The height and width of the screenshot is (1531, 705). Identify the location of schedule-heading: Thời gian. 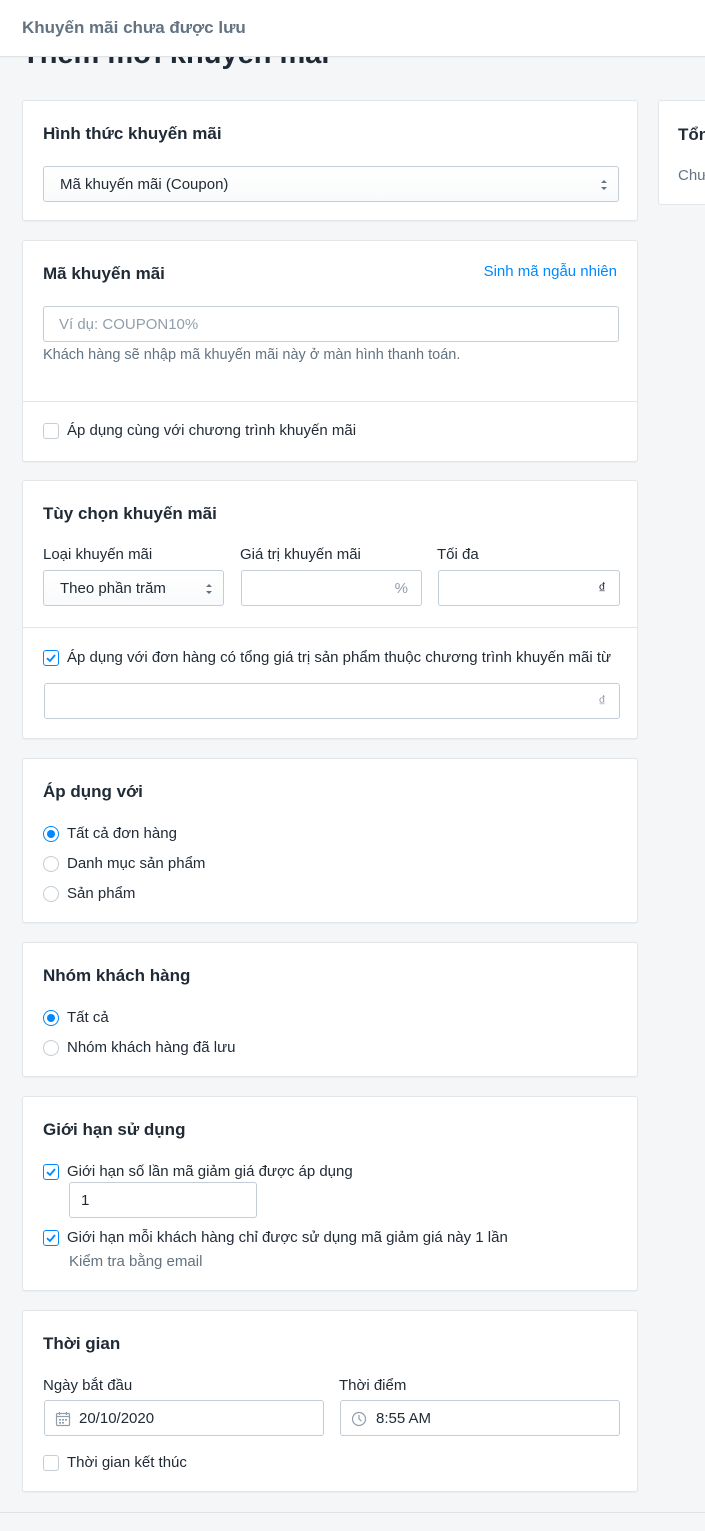
(82, 1343).